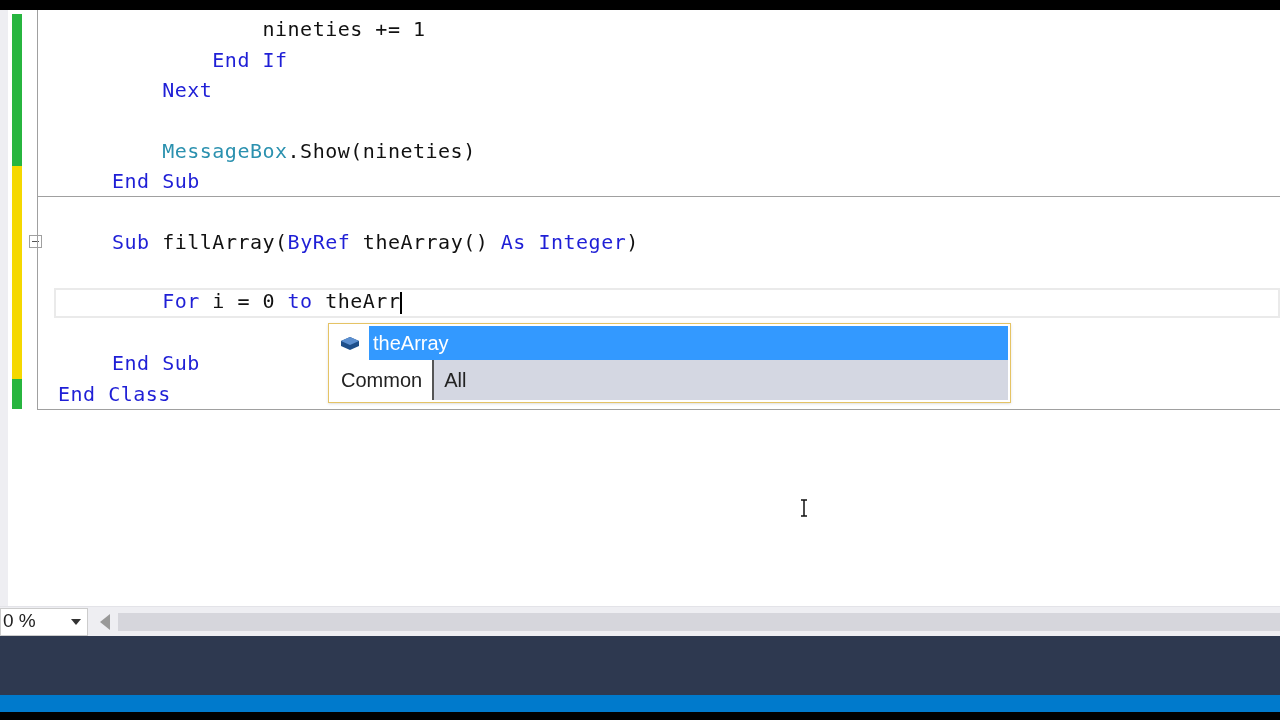 Image resolution: width=1280 pixels, height=720 pixels. What do you see at coordinates (282, 302) in the screenshot?
I see `code-line: For i = 0 to theArr` at bounding box center [282, 302].